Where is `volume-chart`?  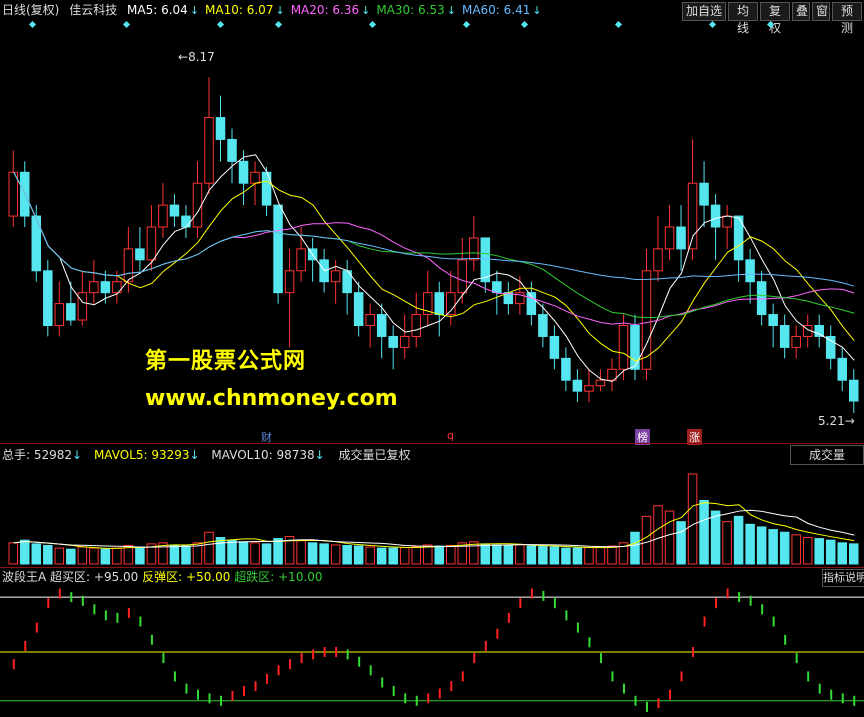
volume-chart is located at coordinates (432, 516).